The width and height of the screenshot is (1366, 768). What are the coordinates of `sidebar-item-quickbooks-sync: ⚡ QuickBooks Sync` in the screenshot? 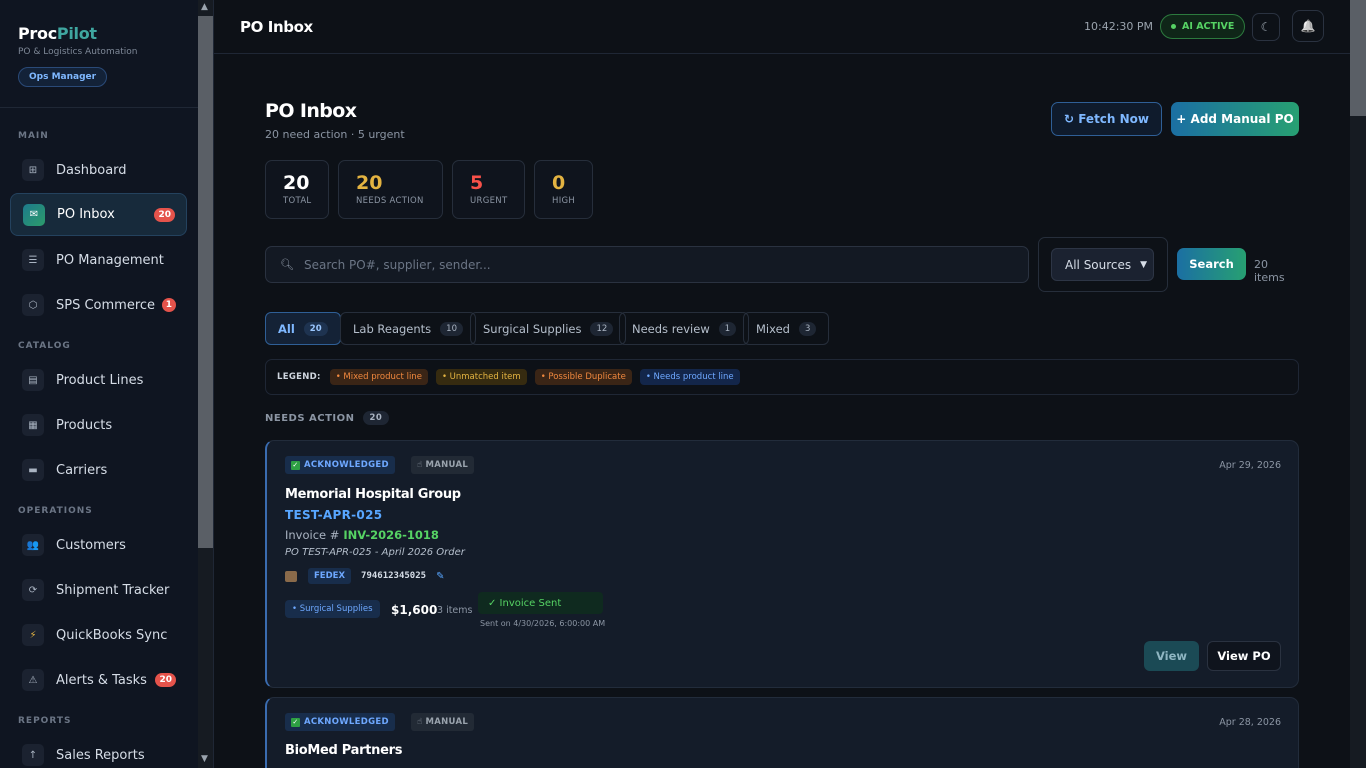 It's located at (98, 635).